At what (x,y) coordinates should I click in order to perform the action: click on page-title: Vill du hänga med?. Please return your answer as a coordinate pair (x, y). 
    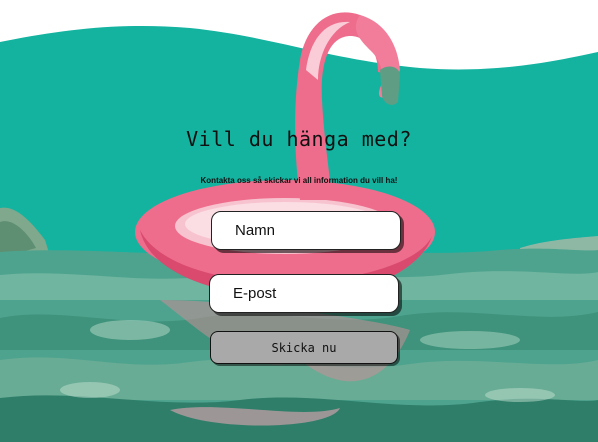
    Looking at the image, I should click on (299, 139).